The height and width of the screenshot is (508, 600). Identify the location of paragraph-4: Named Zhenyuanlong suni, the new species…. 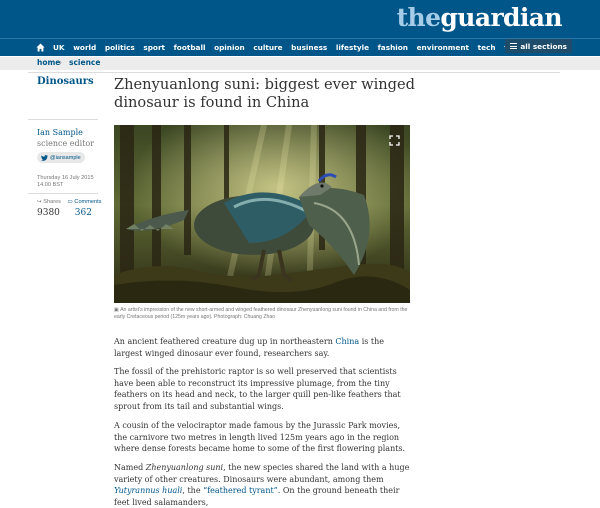
(262, 485).